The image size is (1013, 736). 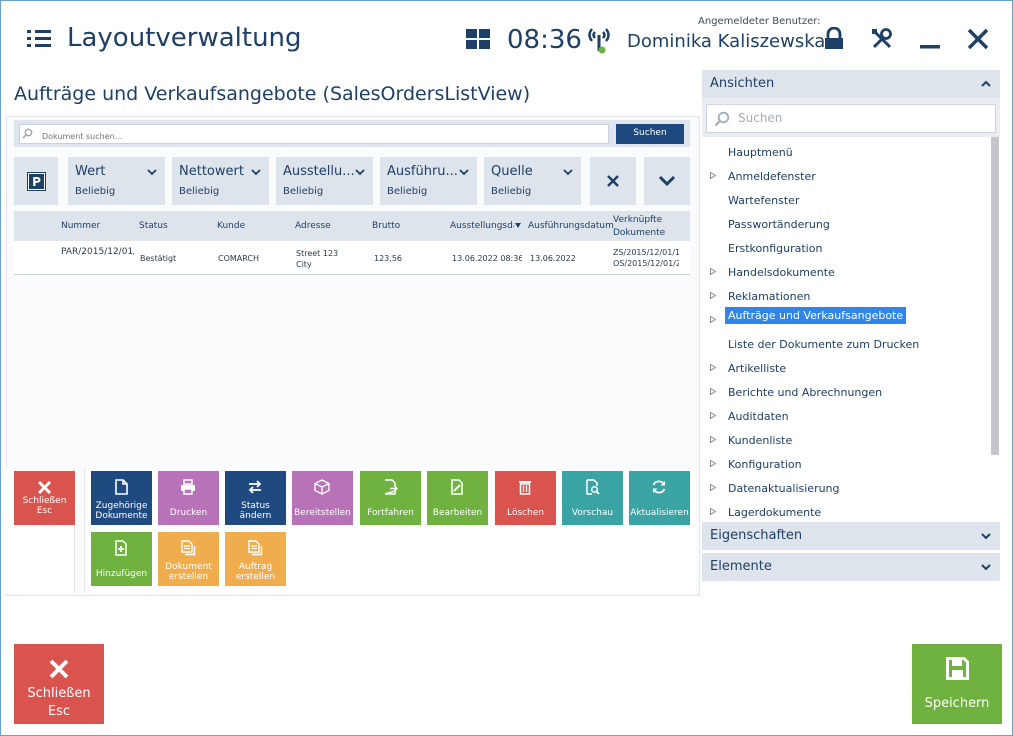 What do you see at coordinates (851, 118) in the screenshot?
I see `views-search-input: Suchen` at bounding box center [851, 118].